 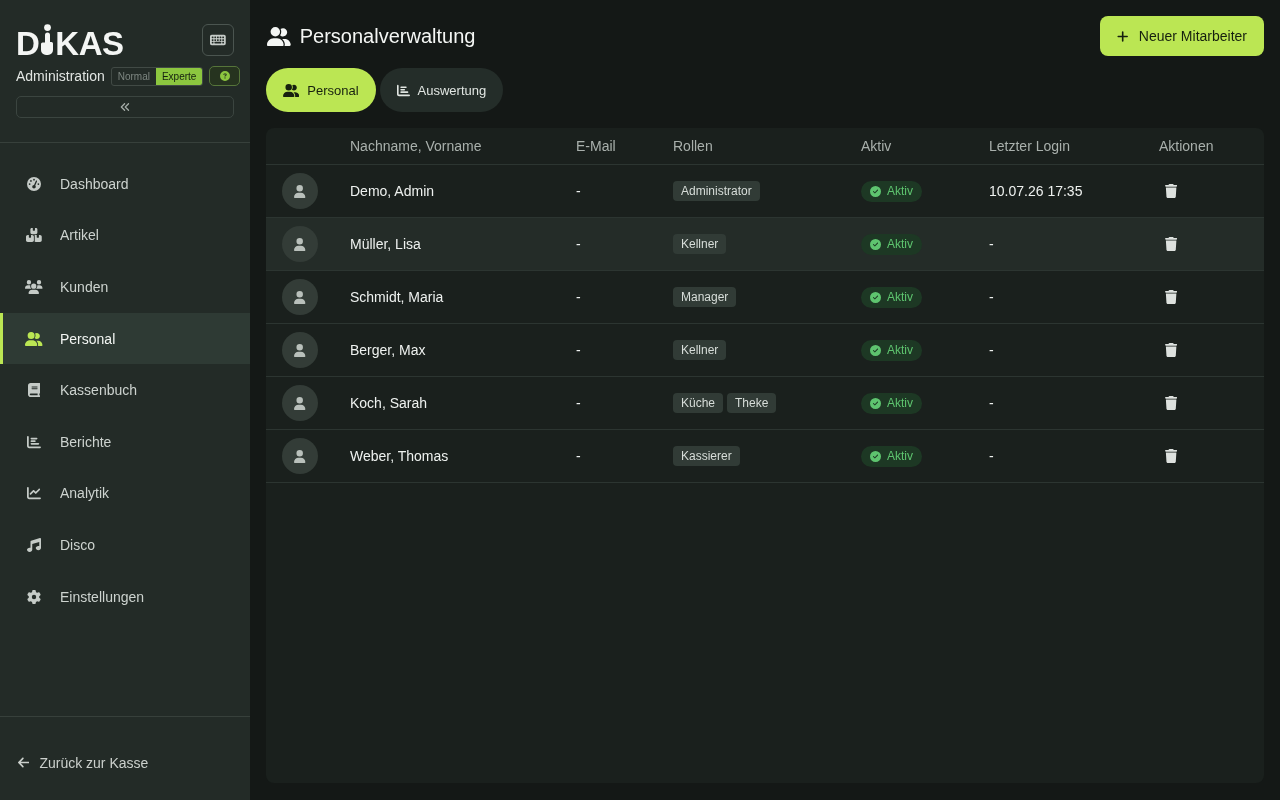 I want to click on settings-icon, so click(x=34, y=596).